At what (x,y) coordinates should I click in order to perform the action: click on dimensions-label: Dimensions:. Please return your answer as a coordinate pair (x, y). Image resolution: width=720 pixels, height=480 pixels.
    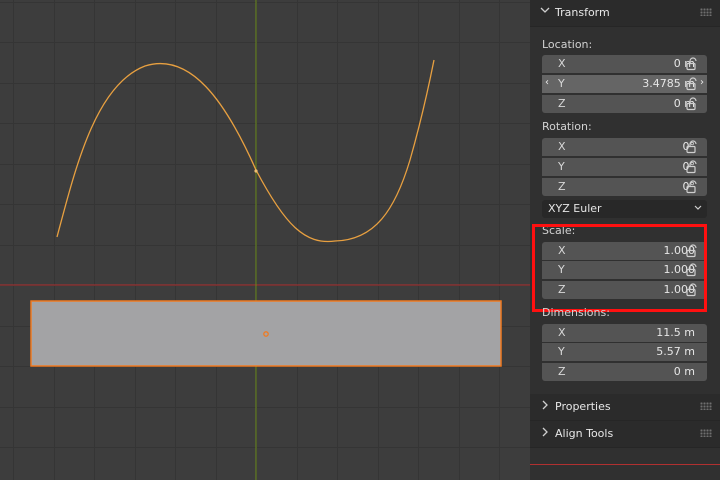
    Looking at the image, I should click on (576, 312).